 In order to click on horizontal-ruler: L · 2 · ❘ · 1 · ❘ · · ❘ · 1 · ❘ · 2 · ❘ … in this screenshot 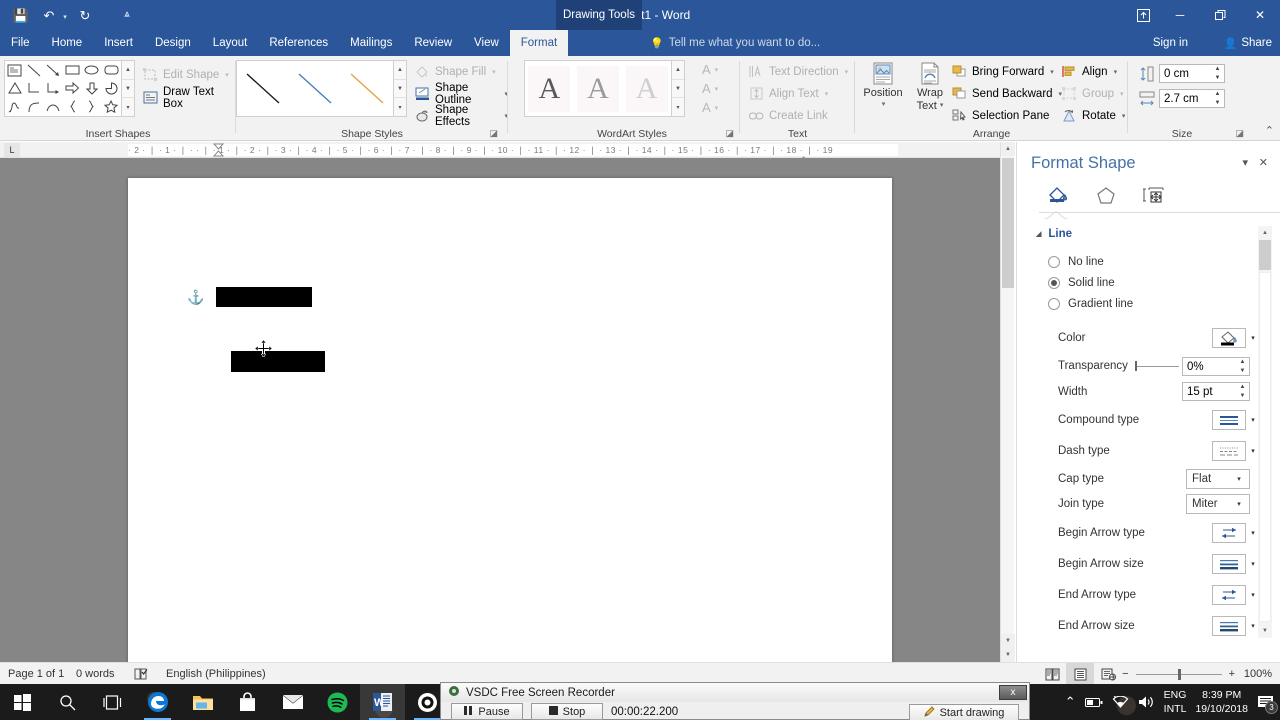, I will do `click(503, 152)`.